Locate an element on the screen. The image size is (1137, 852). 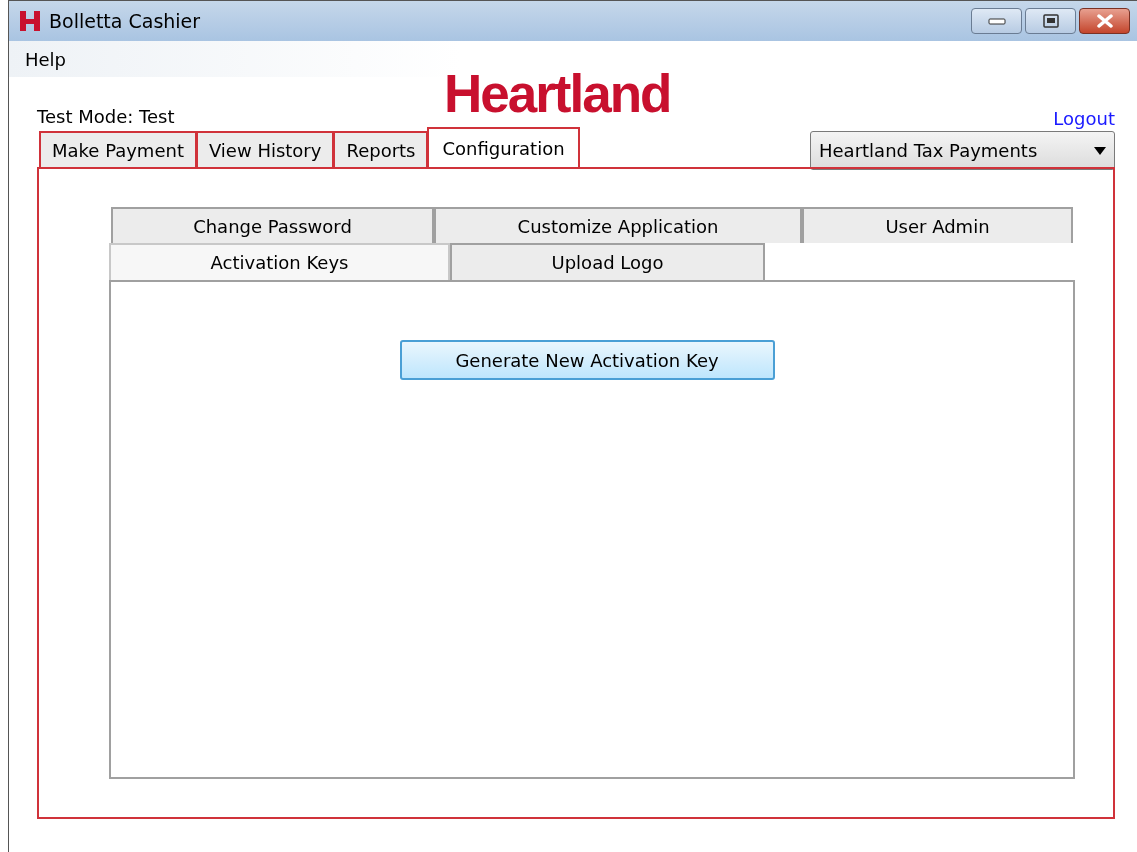
maximize-button is located at coordinates (1050, 21).